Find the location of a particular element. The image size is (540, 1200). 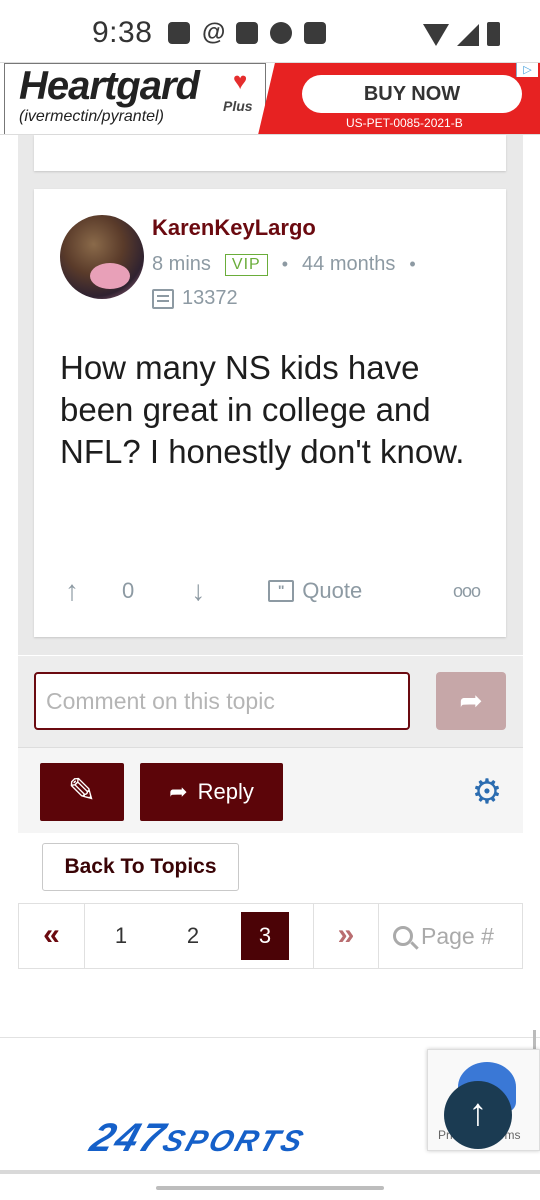

membership-length: 44 months is located at coordinates (349, 264).